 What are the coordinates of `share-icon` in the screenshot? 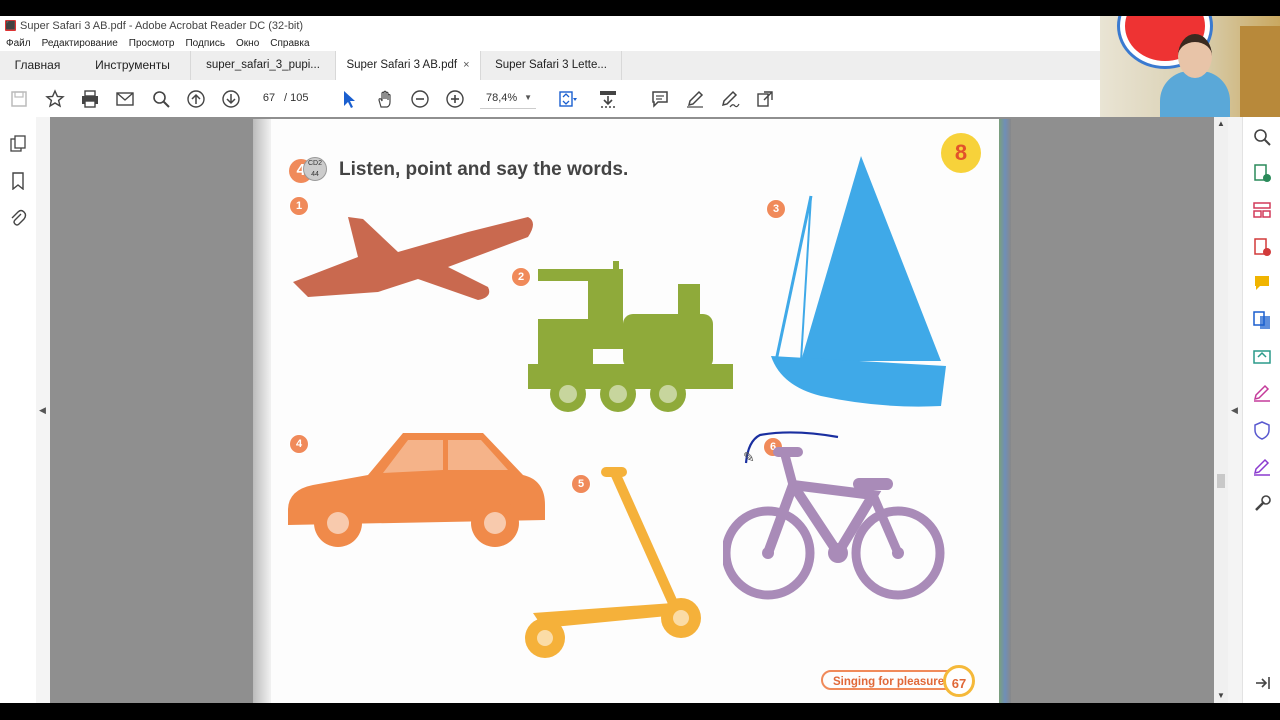 It's located at (765, 99).